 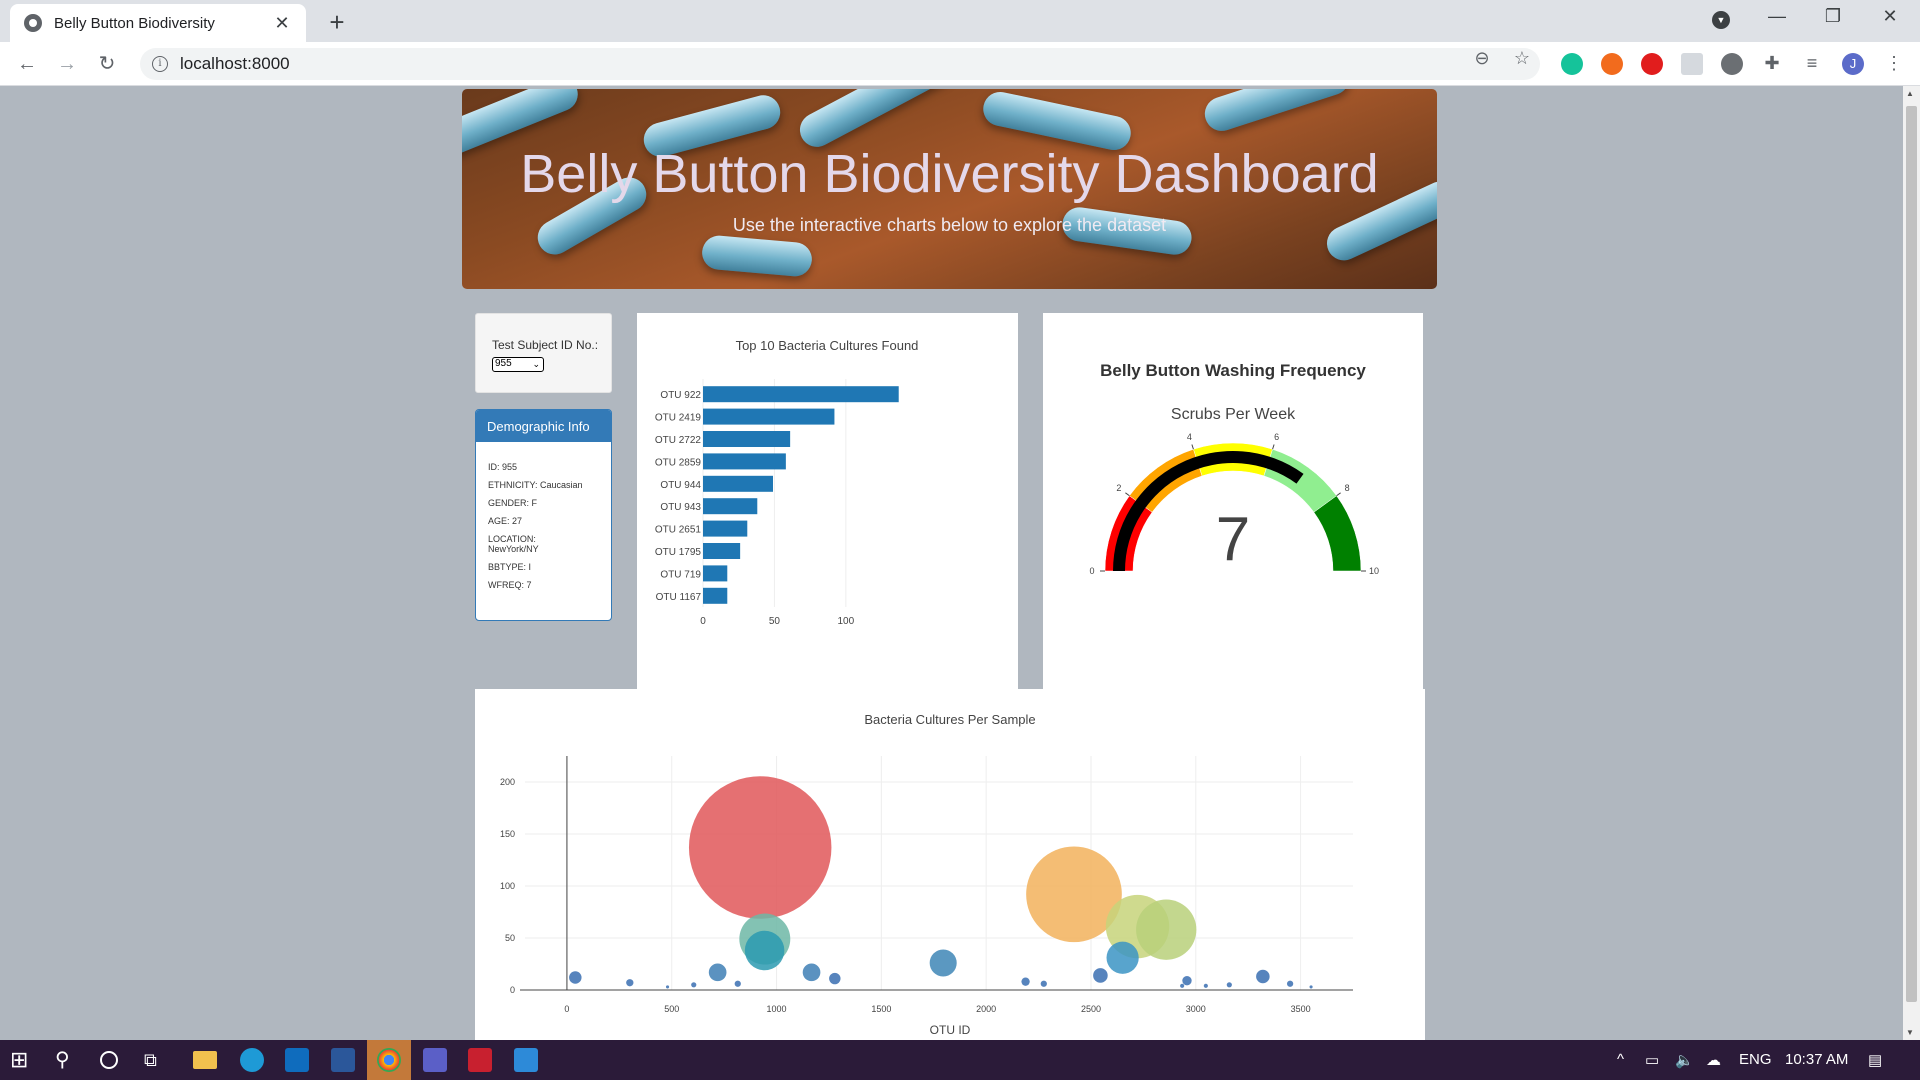 What do you see at coordinates (22, 1060) in the screenshot?
I see `windows-start-icon: ⊞` at bounding box center [22, 1060].